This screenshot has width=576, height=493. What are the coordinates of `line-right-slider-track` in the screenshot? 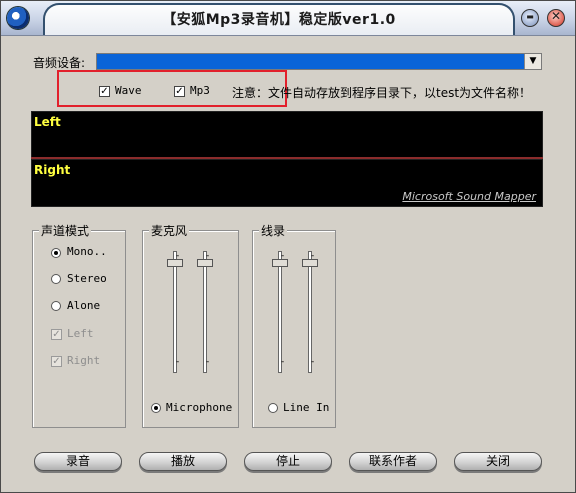 It's located at (310, 312).